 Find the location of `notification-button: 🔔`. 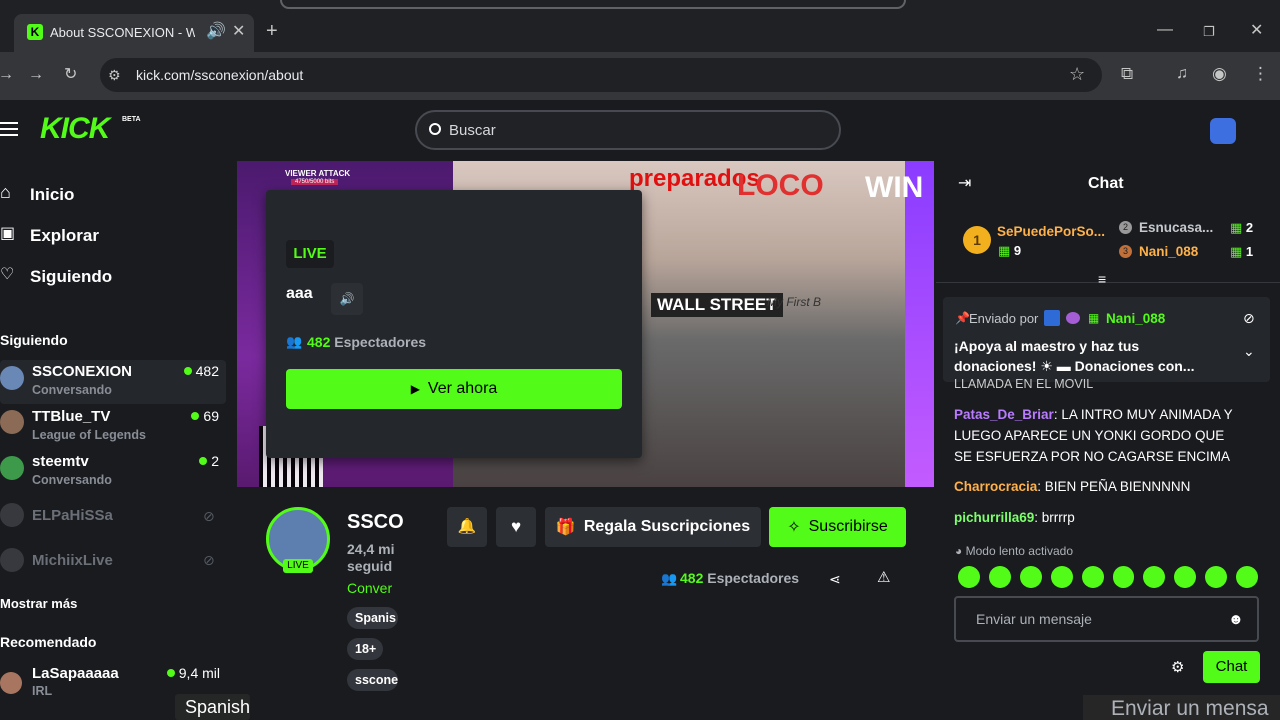

notification-button: 🔔 is located at coordinates (467, 527).